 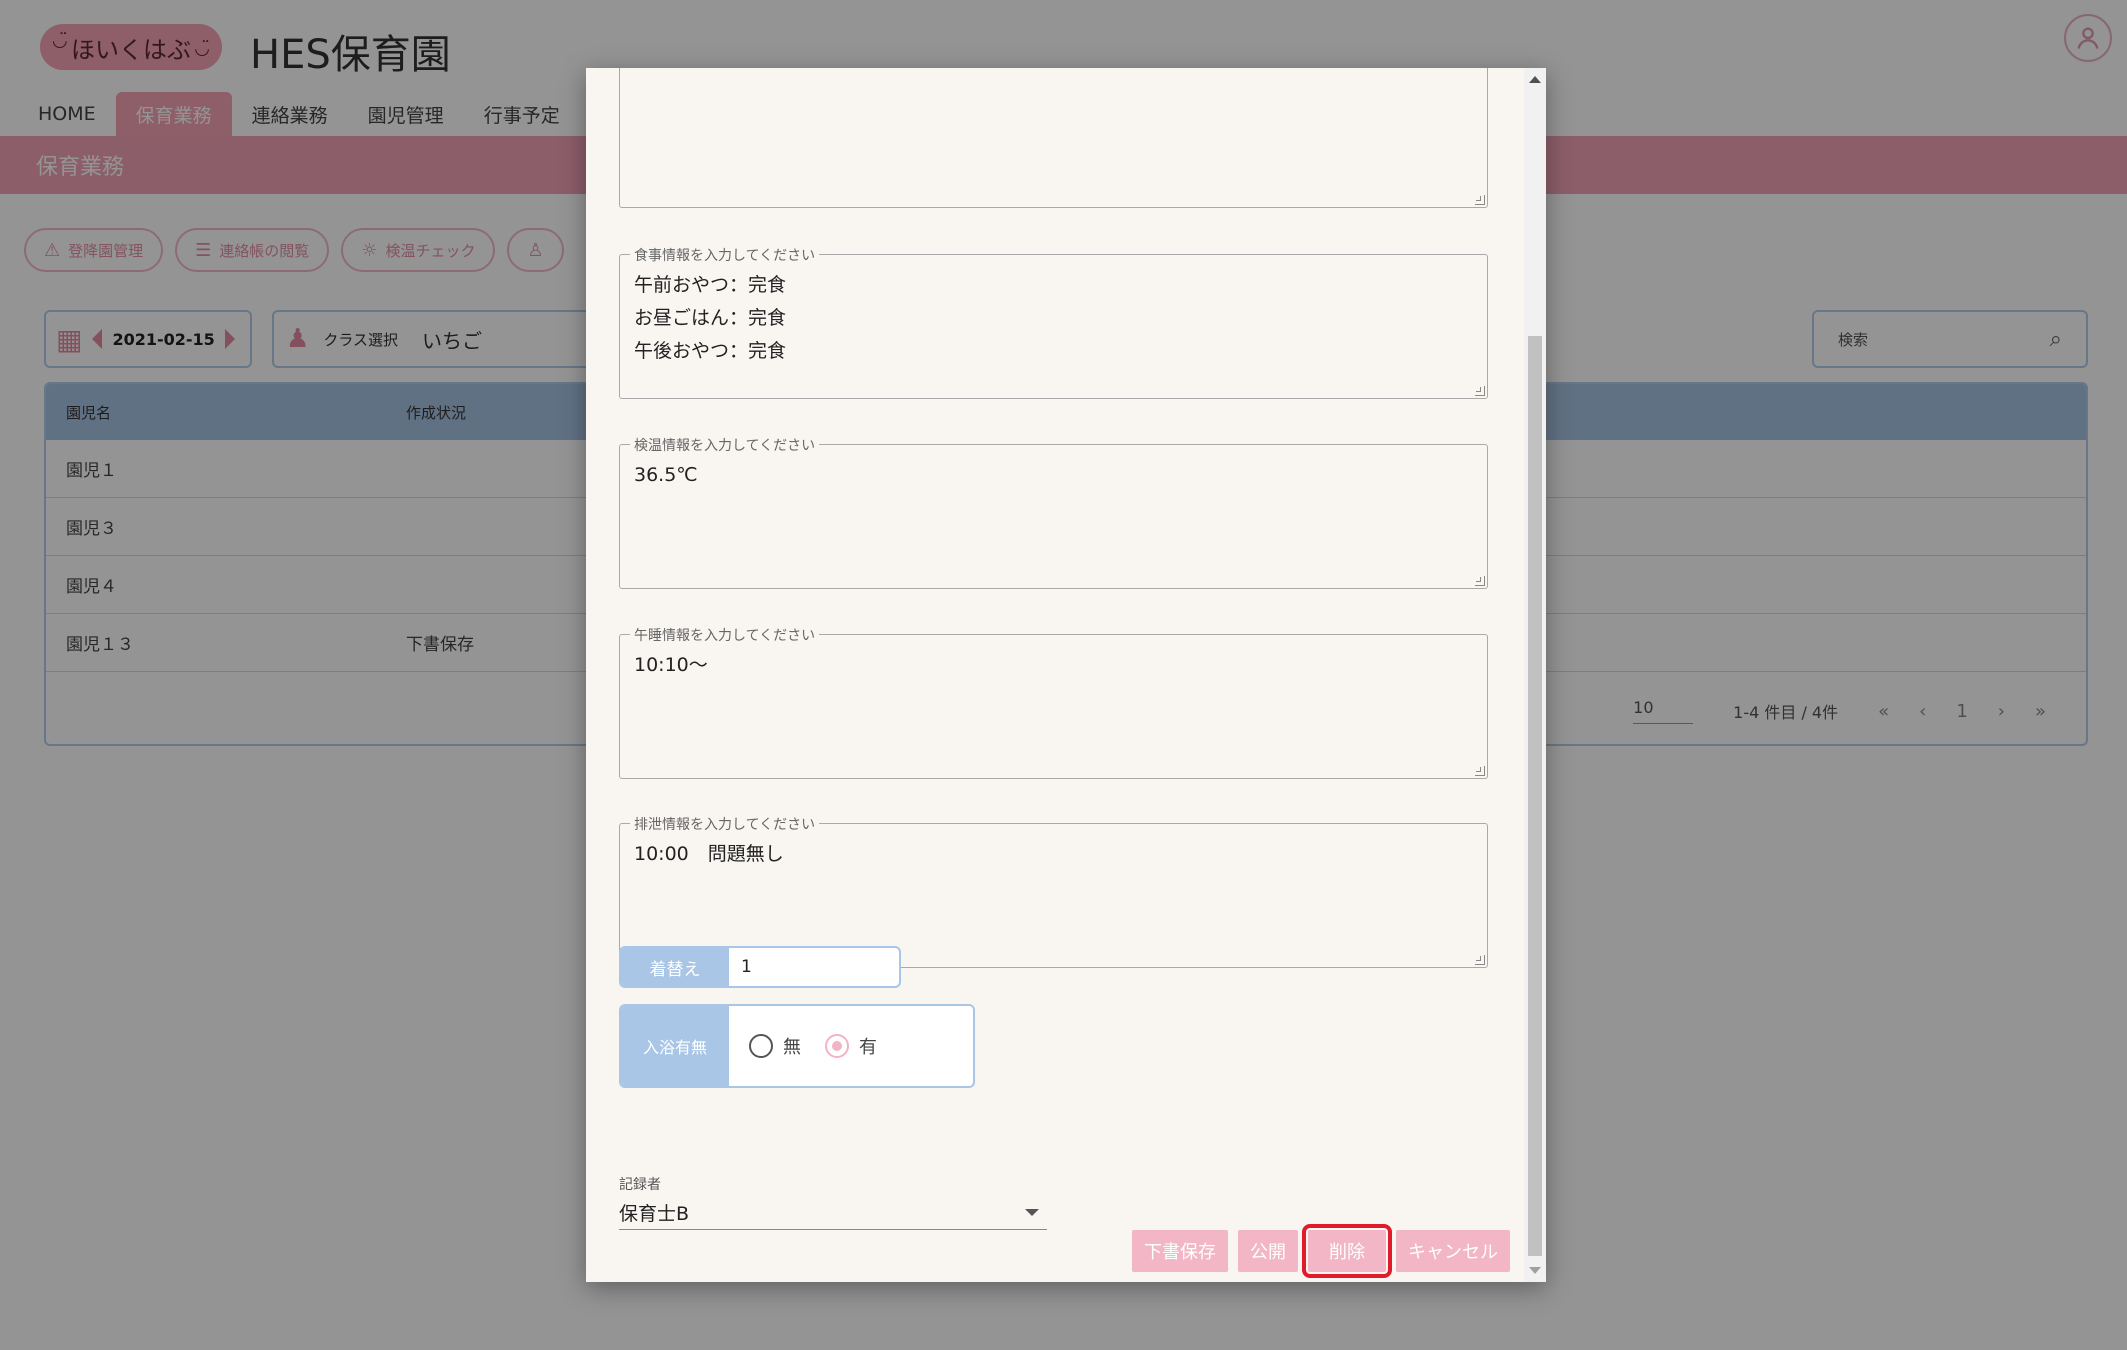 What do you see at coordinates (1053, 138) in the screenshot?
I see `previous-textarea` at bounding box center [1053, 138].